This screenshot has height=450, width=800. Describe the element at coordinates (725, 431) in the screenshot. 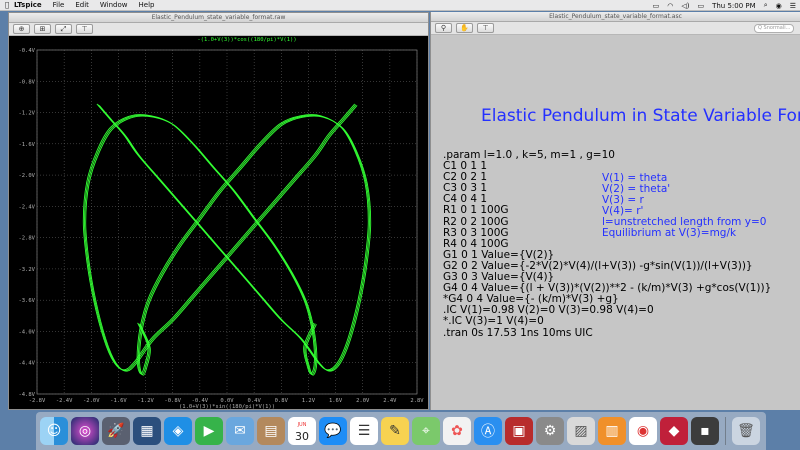

I see `dock-separator` at that location.